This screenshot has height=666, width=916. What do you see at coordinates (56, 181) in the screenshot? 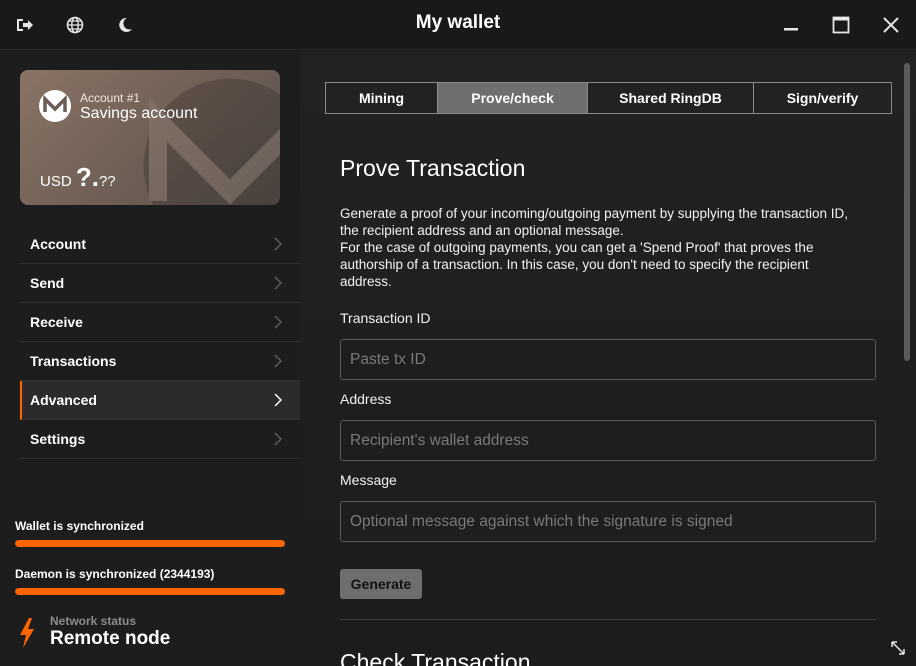
I see `balance-currency: USD` at bounding box center [56, 181].